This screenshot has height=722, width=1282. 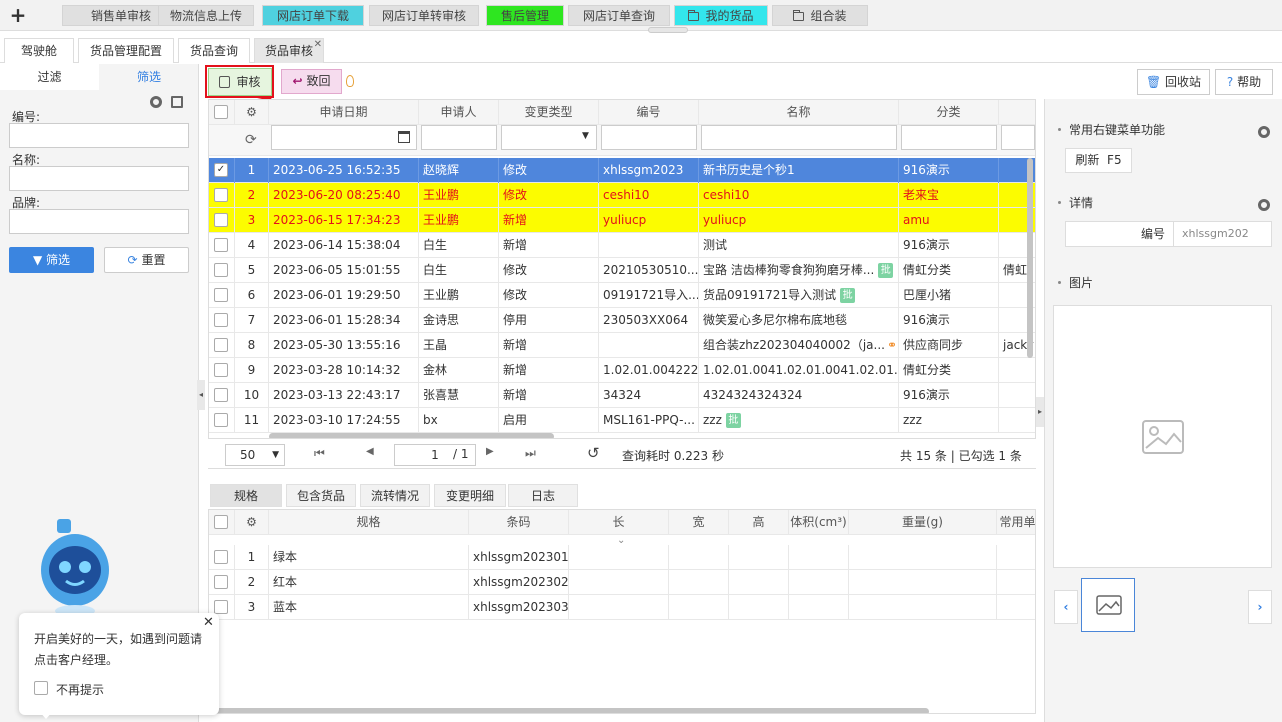 What do you see at coordinates (369, 522) in the screenshot?
I see `col-header-spec: 规格` at bounding box center [369, 522].